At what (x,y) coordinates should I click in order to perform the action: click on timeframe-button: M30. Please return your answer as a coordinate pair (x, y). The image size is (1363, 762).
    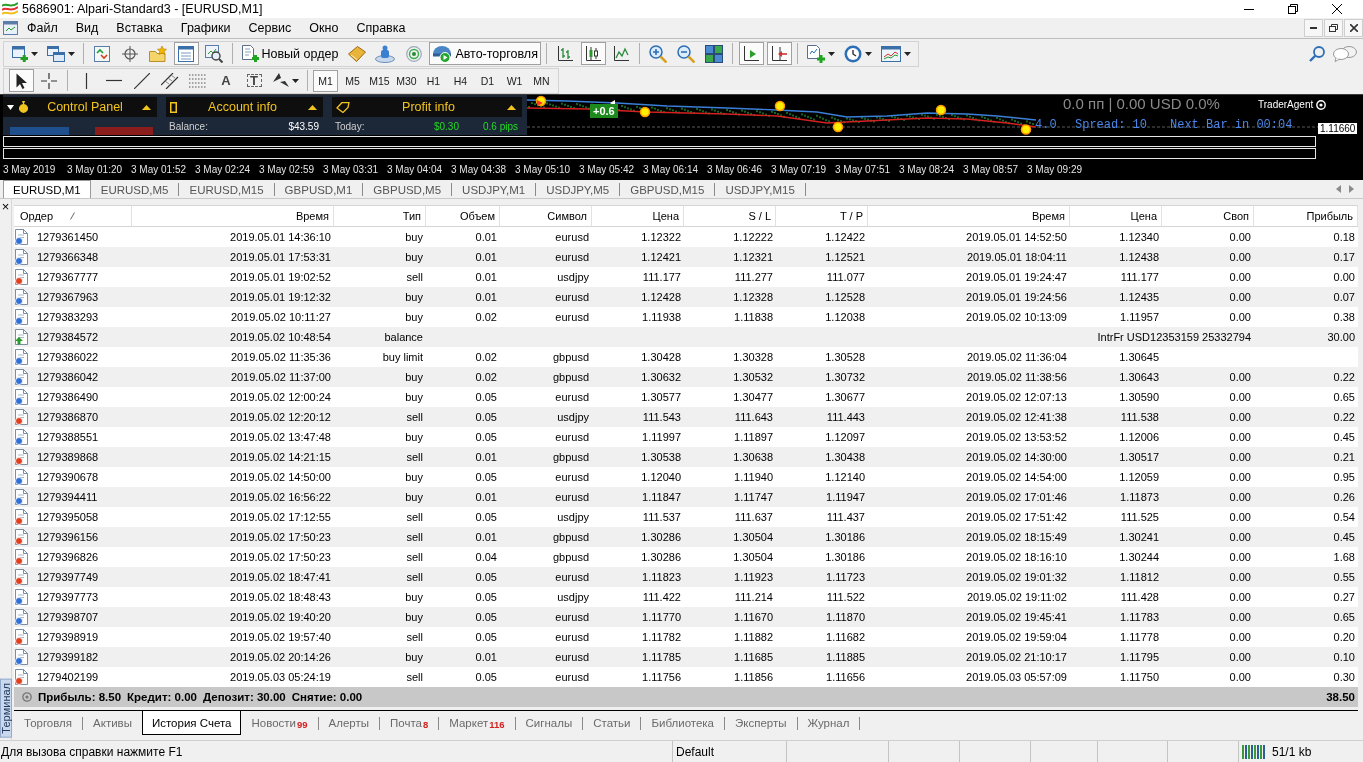
    Looking at the image, I should click on (406, 80).